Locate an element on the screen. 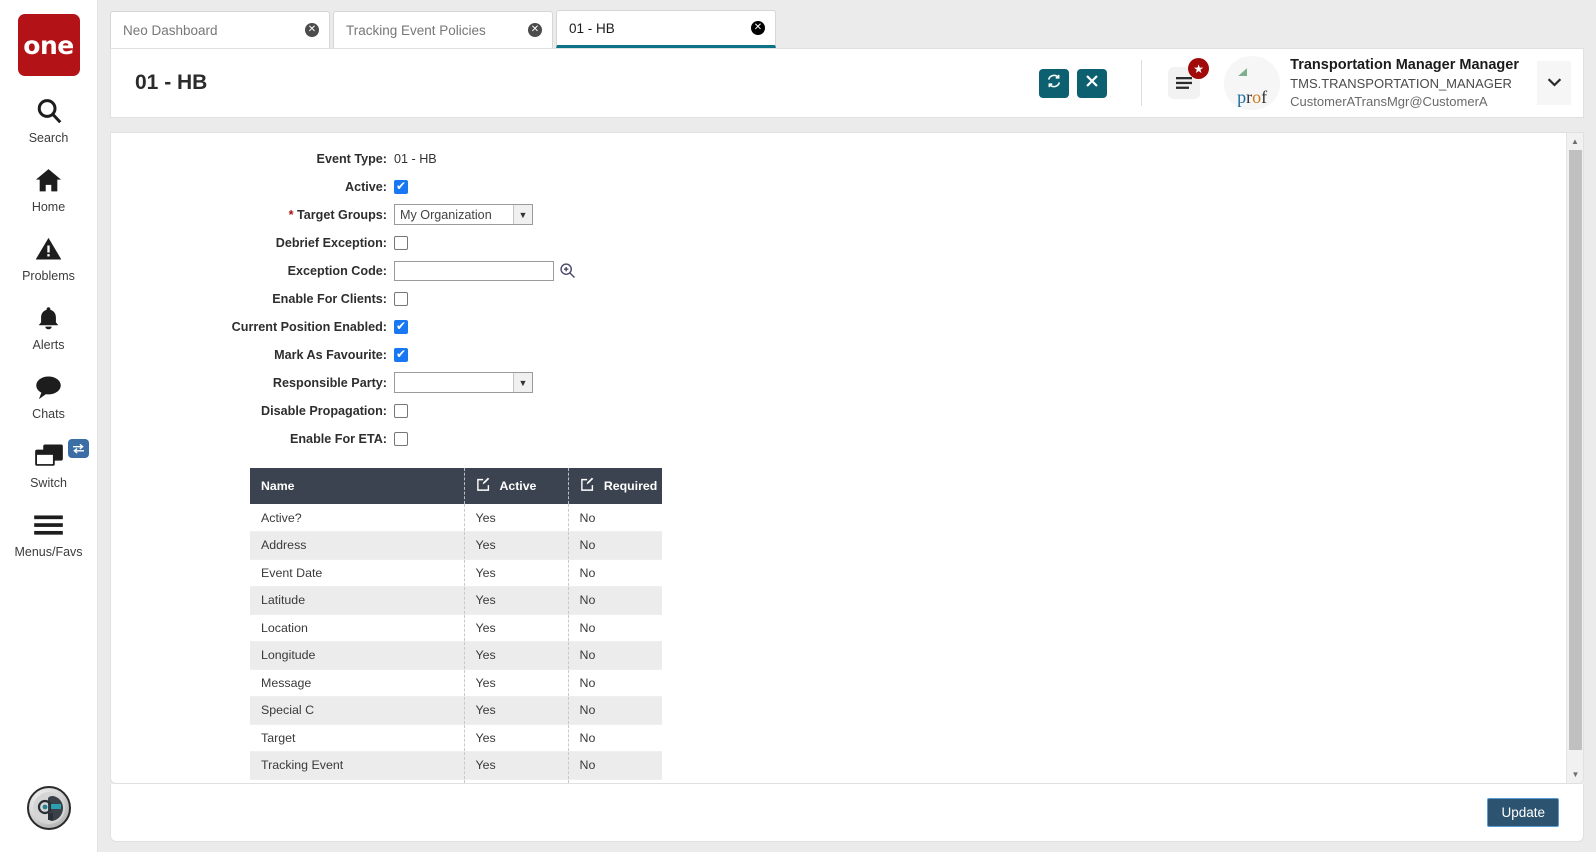  mark-as-favourite-checkbox is located at coordinates (401, 354).